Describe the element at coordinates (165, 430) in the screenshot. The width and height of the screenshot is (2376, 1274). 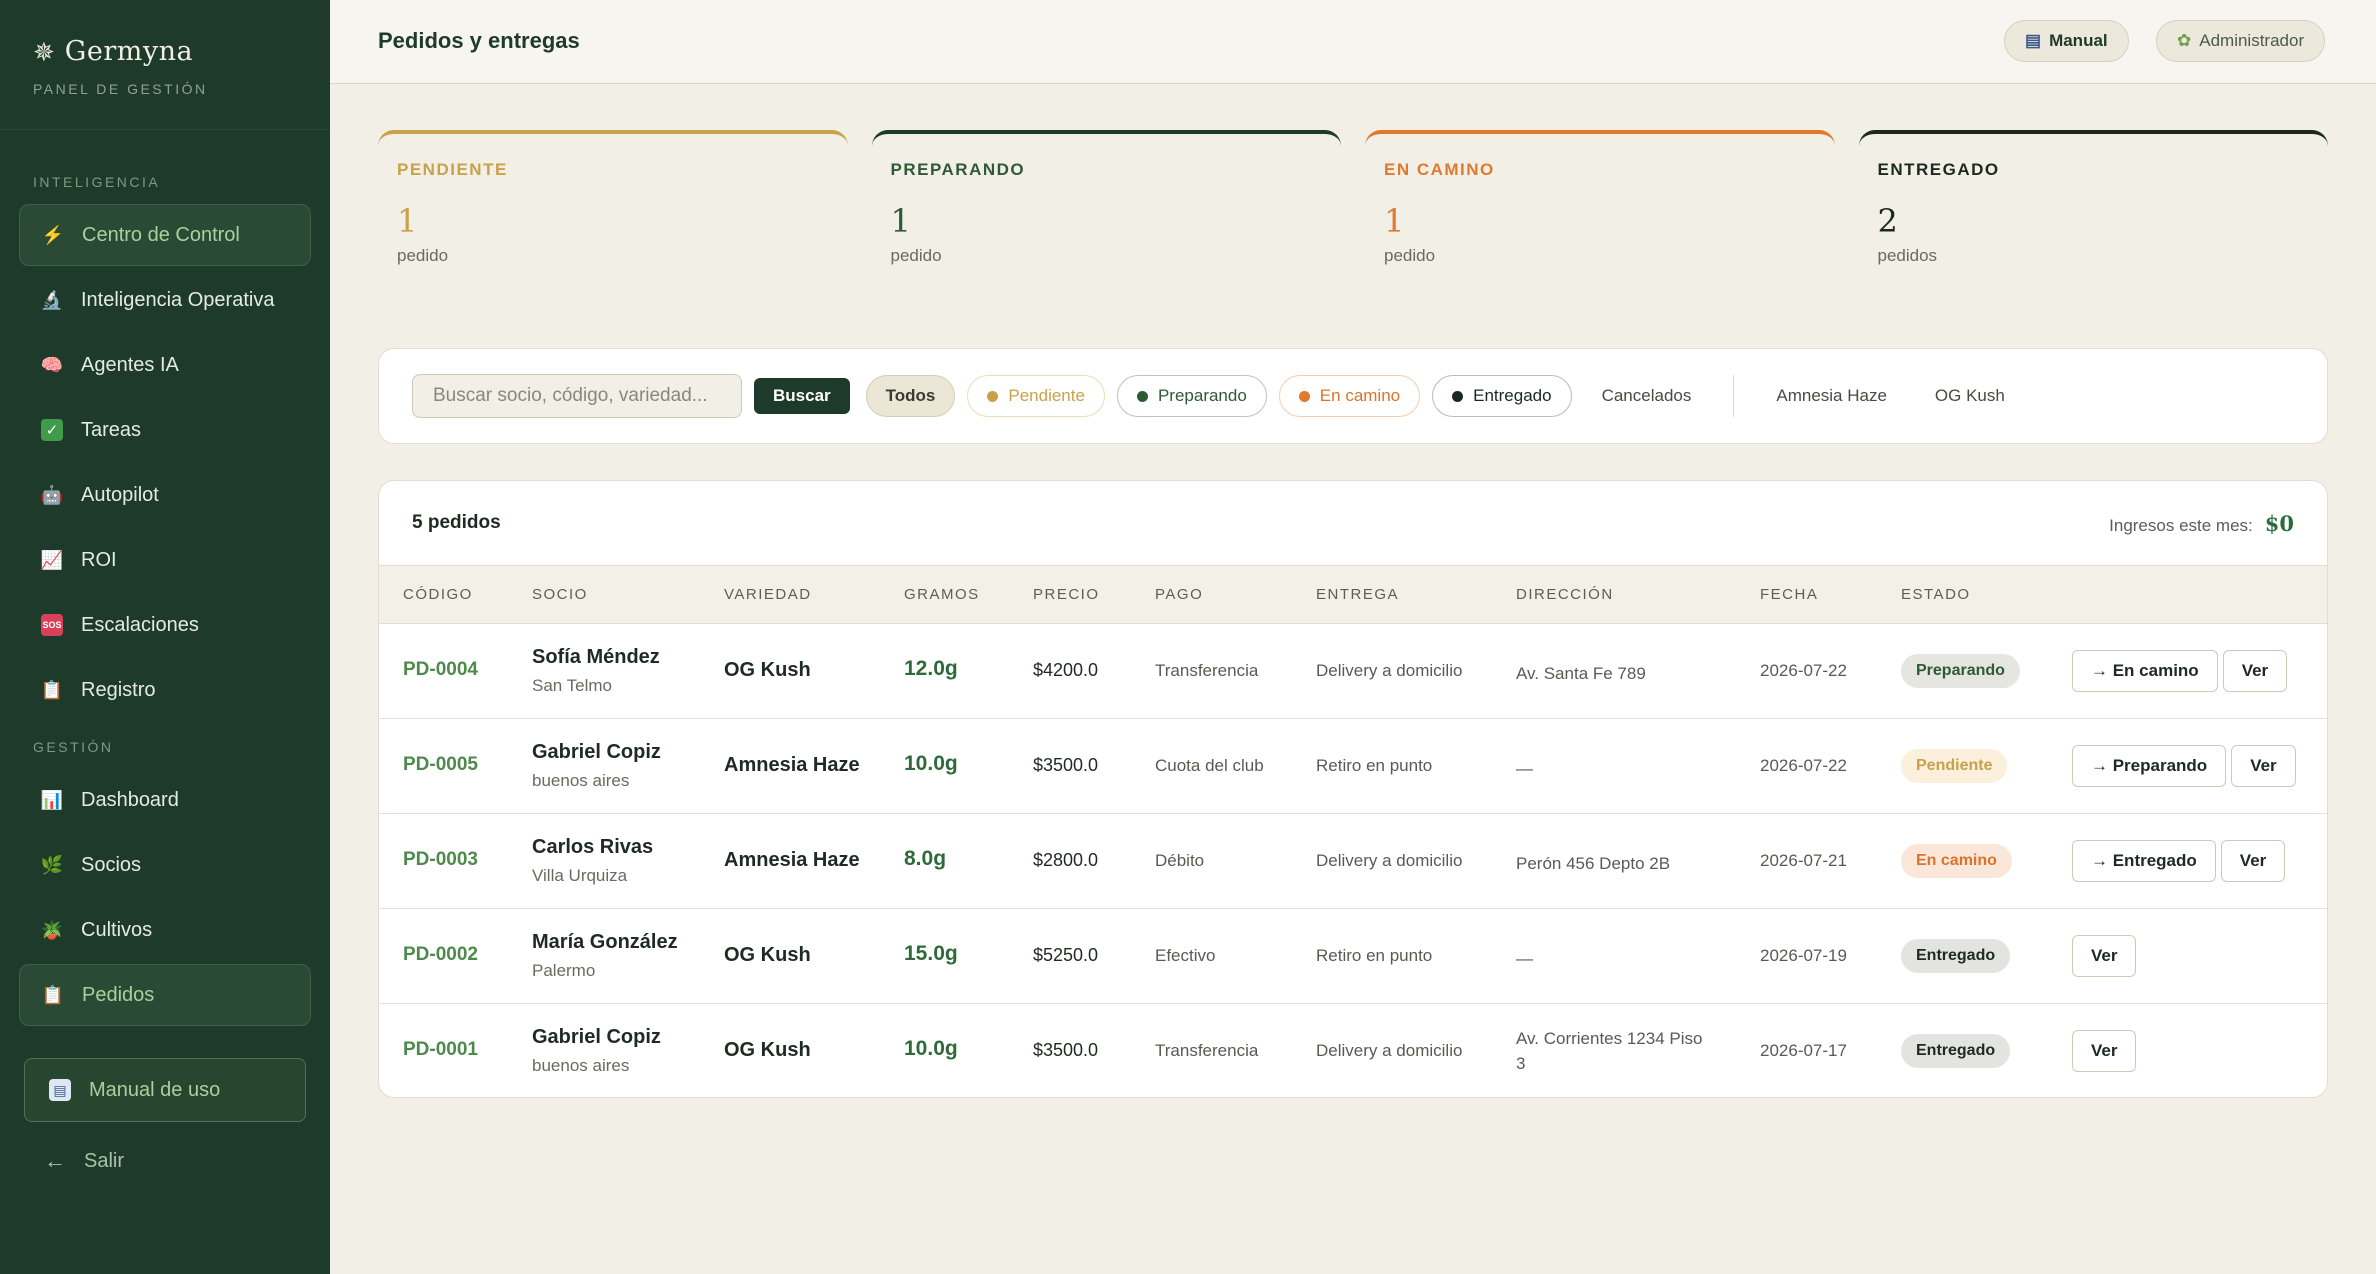
I see `sidebar-item-tareas: ✓ Tareas` at that location.